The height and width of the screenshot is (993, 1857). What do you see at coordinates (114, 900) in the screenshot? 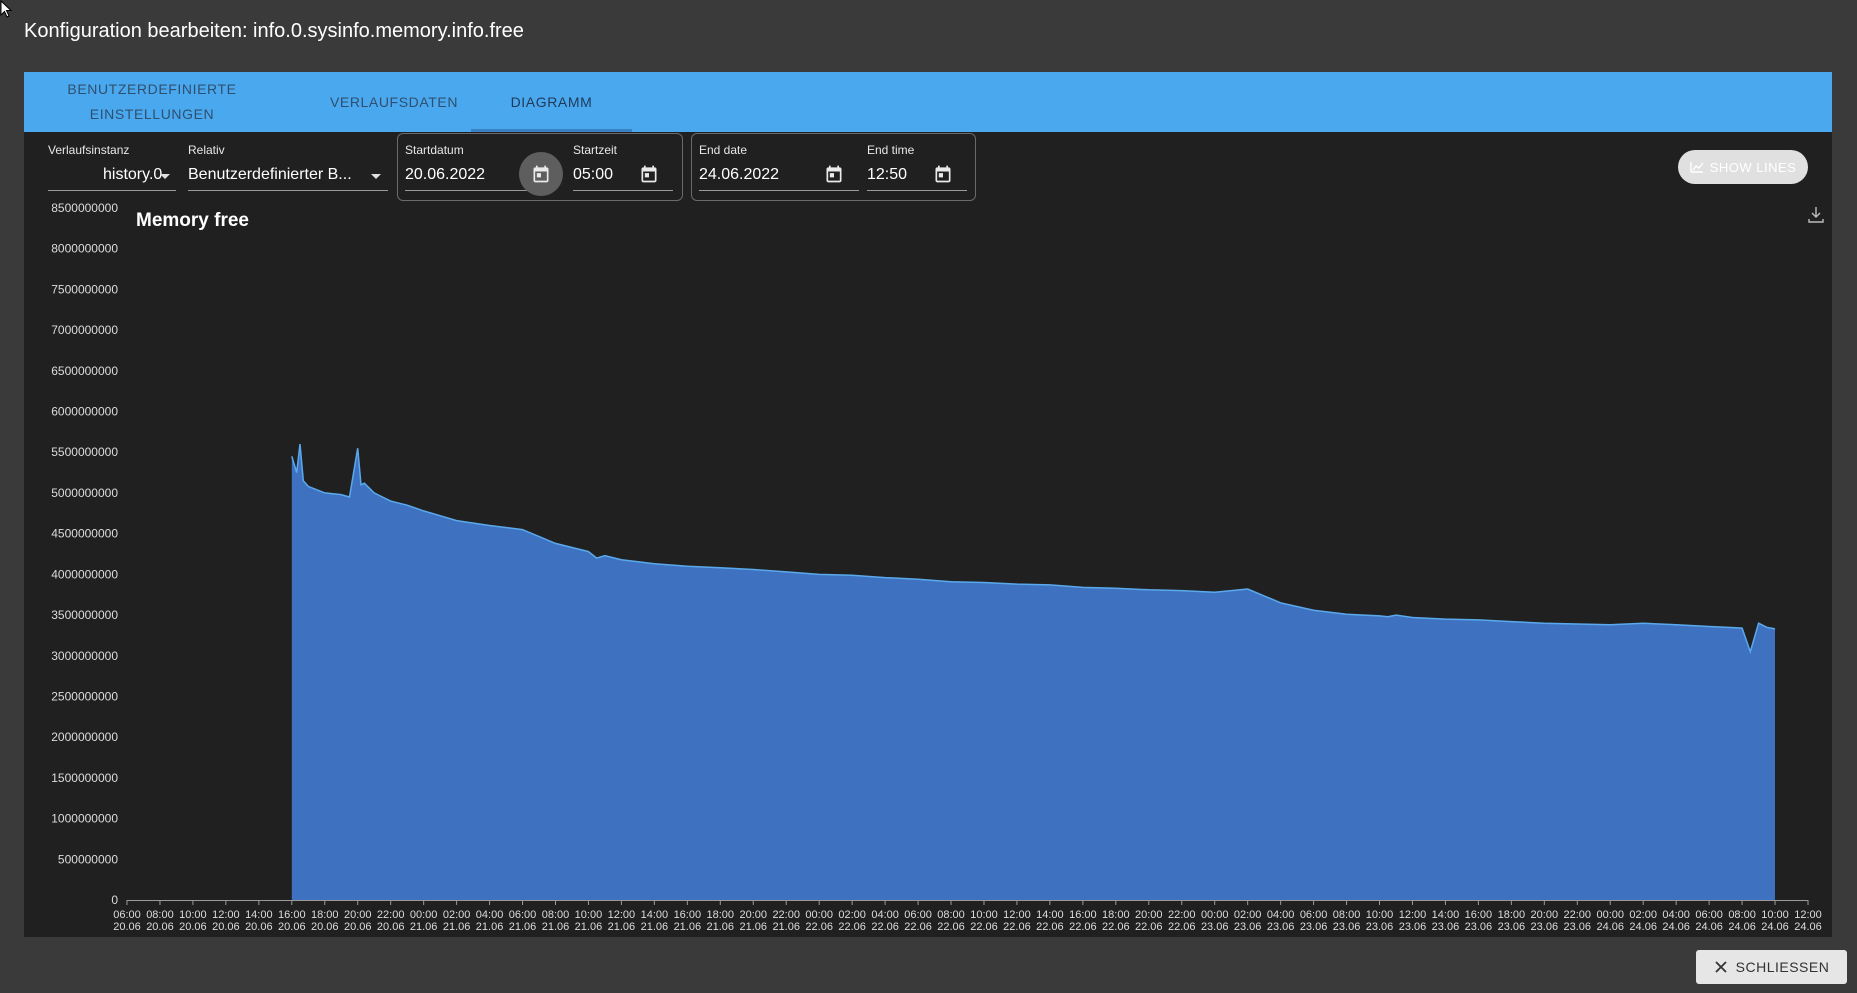
I see `y-tick-label: 0` at bounding box center [114, 900].